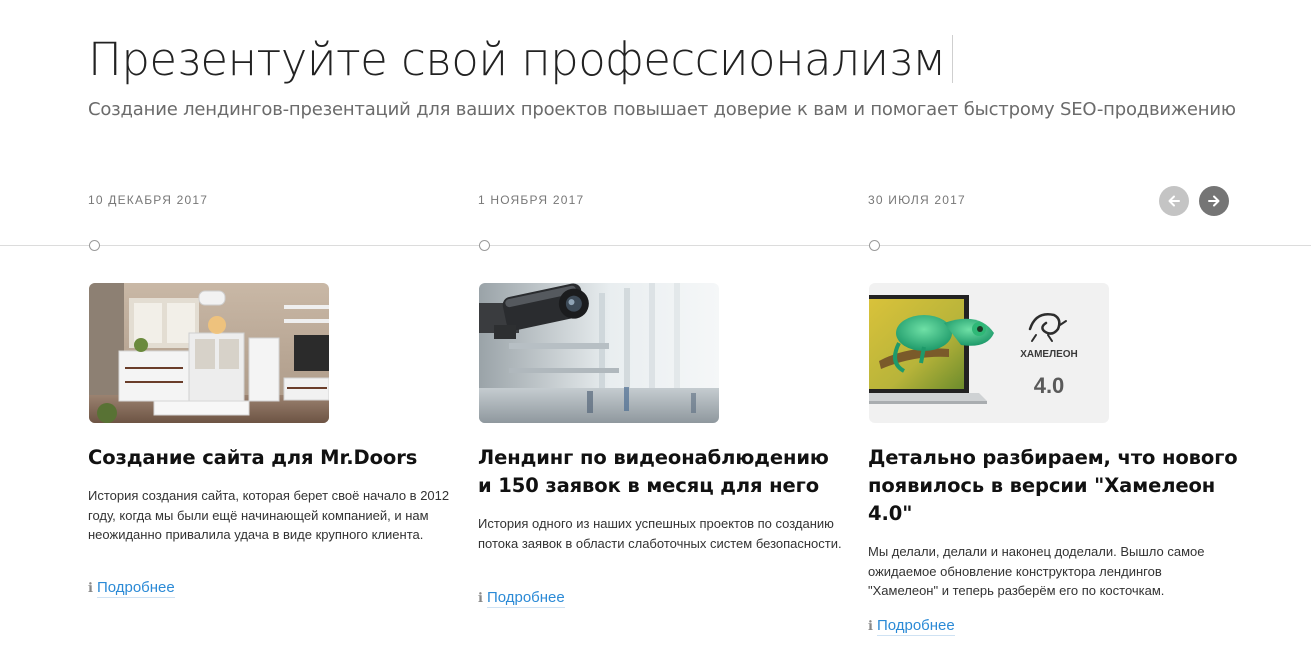 This screenshot has height=671, width=1311. Describe the element at coordinates (209, 353) in the screenshot. I see `furniture-interior-photo` at that location.